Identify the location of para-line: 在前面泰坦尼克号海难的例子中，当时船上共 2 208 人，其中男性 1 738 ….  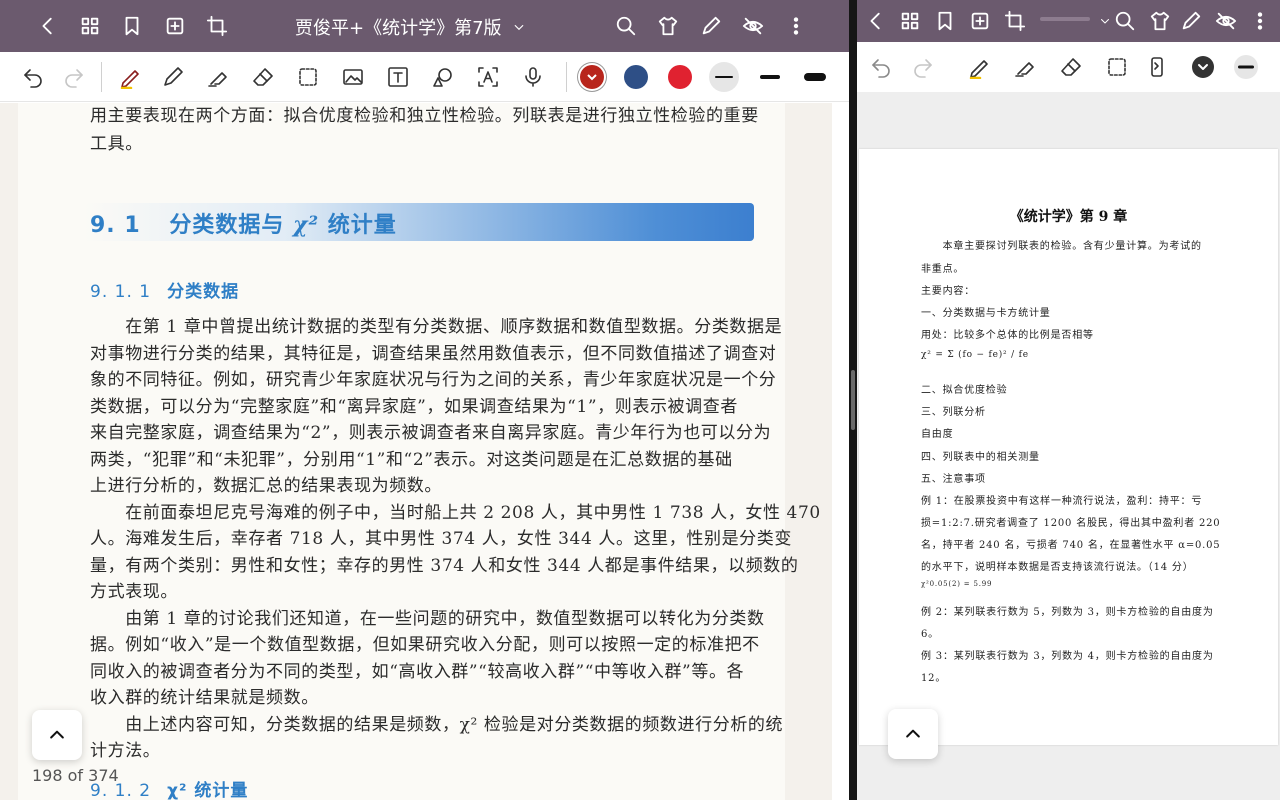
(455, 512).